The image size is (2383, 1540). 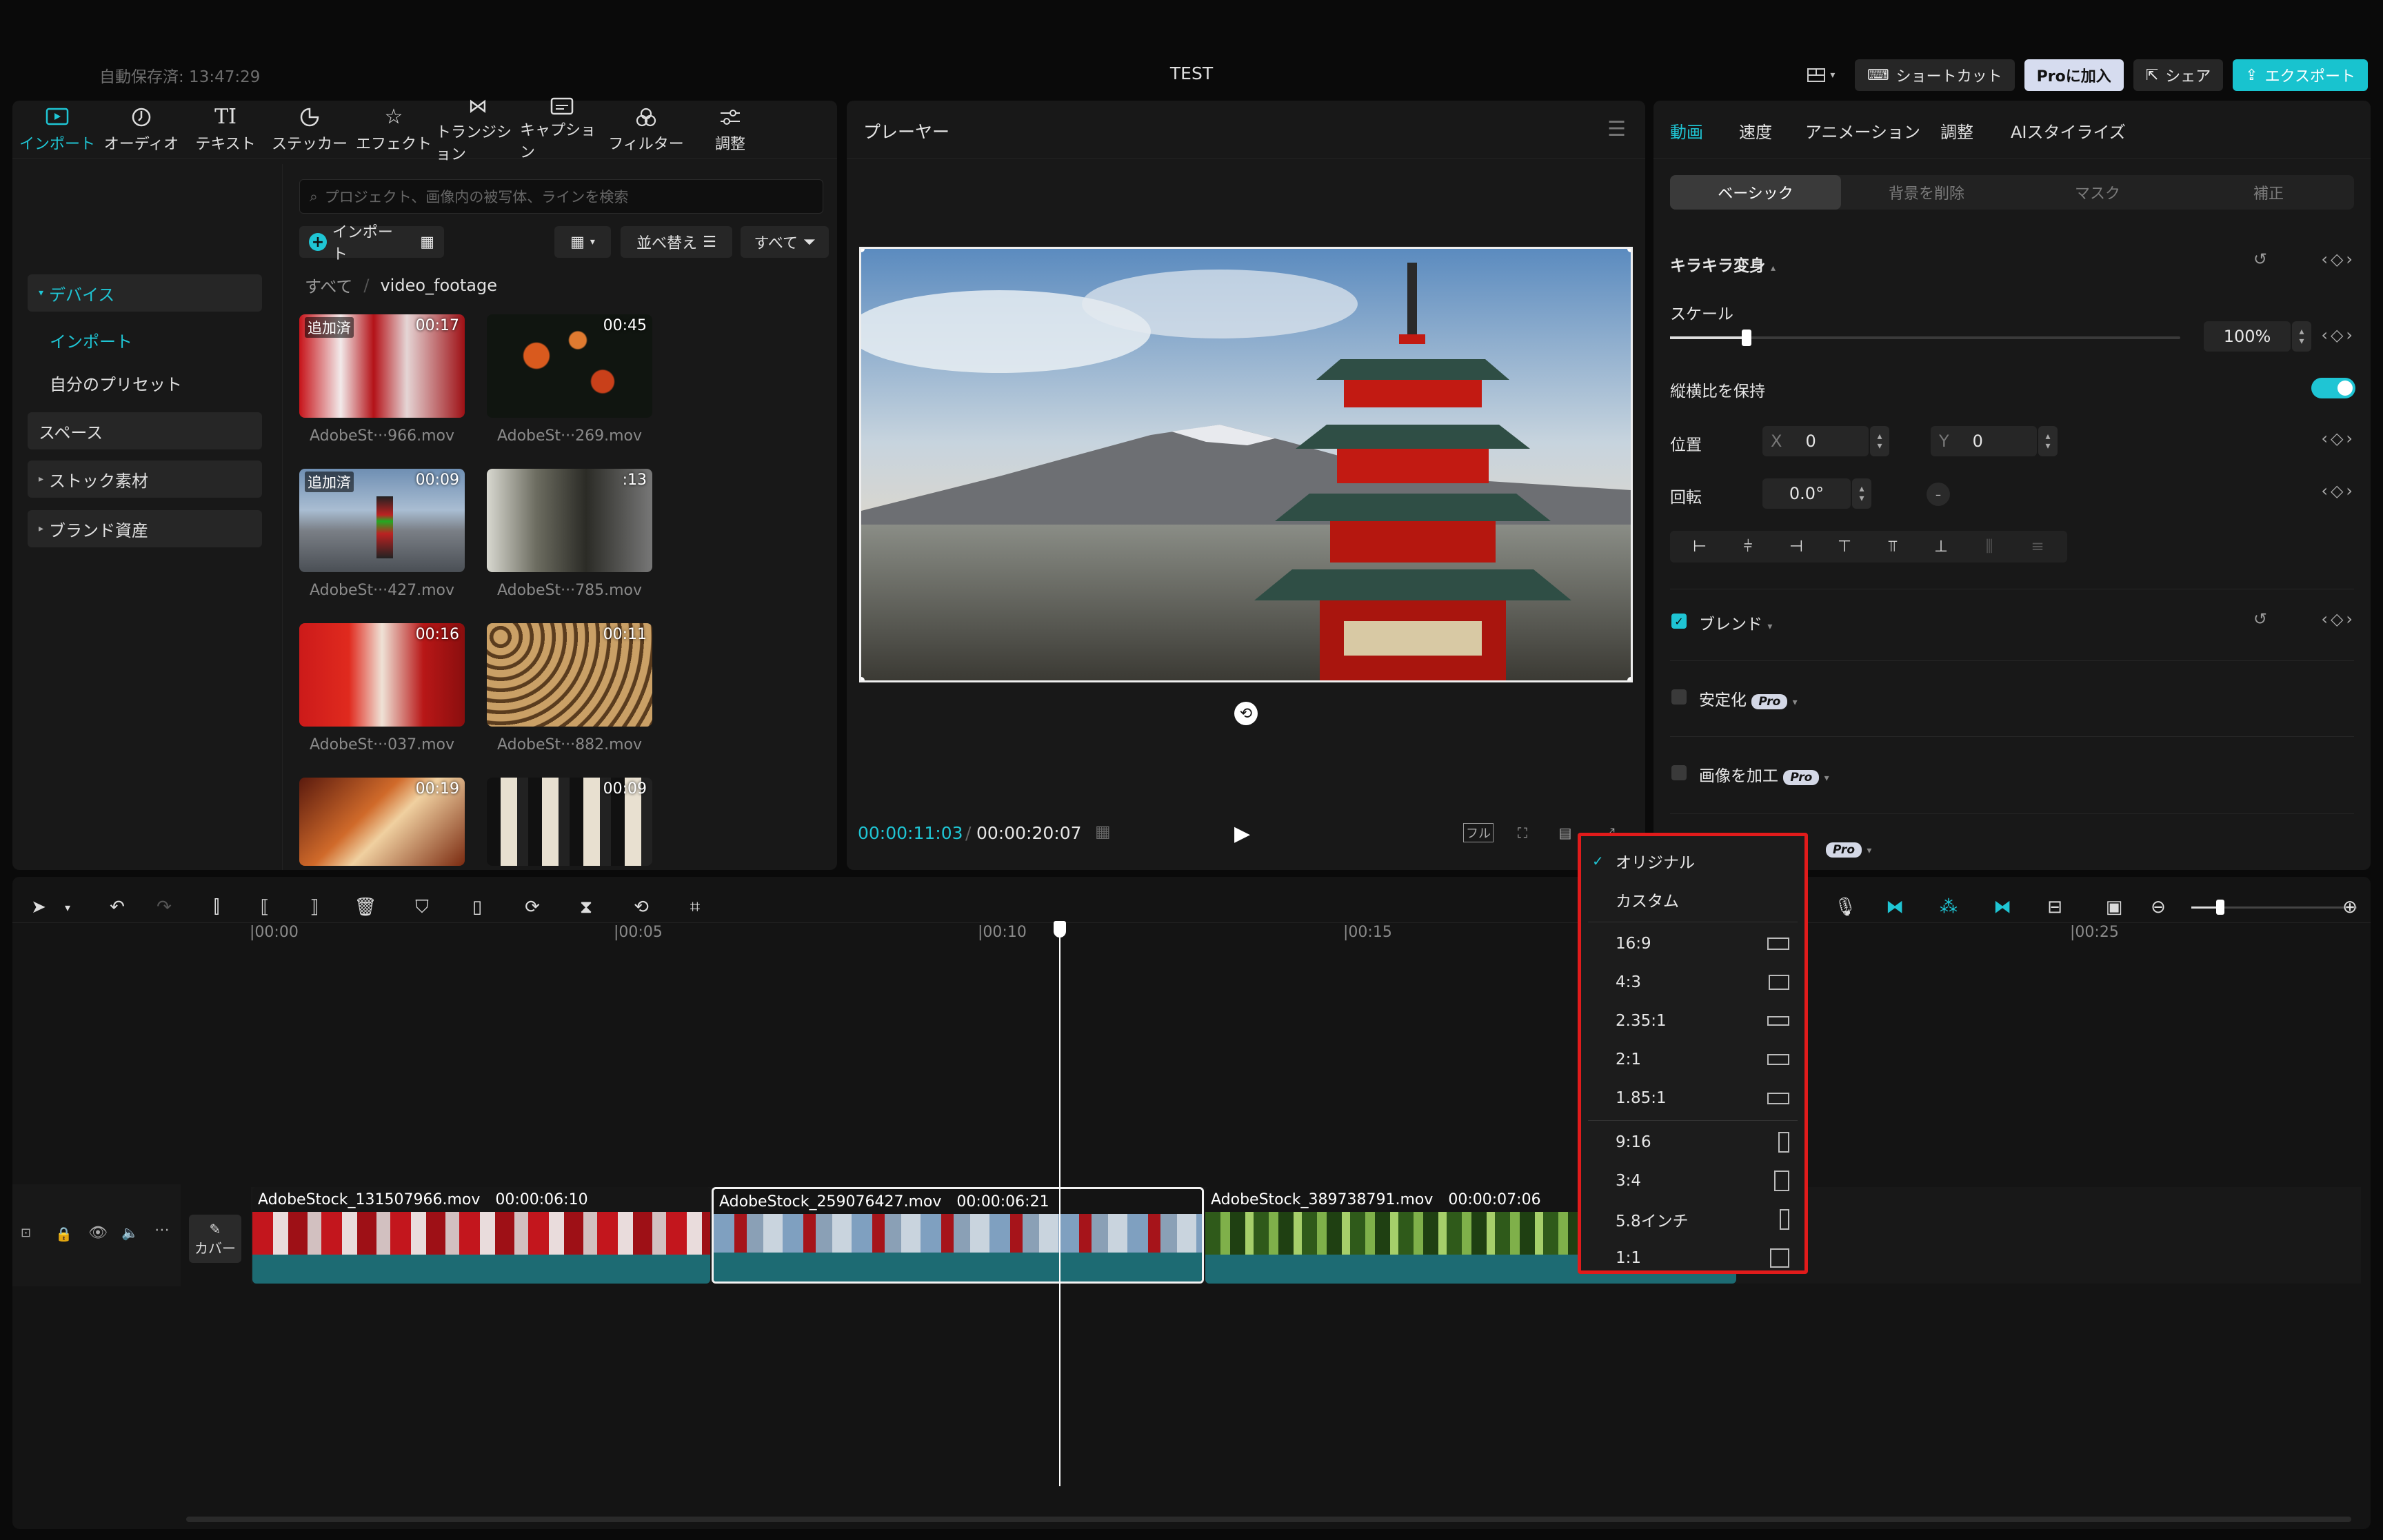 I want to click on scale-slider, so click(x=1925, y=338).